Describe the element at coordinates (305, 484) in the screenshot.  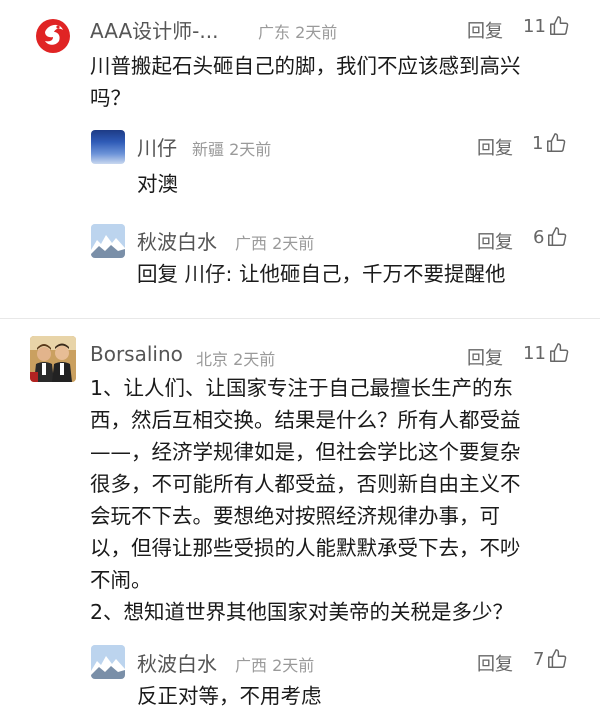
I see `comment-text-line: 很多，不可能所有人都受益，否则新自由主义不` at that location.